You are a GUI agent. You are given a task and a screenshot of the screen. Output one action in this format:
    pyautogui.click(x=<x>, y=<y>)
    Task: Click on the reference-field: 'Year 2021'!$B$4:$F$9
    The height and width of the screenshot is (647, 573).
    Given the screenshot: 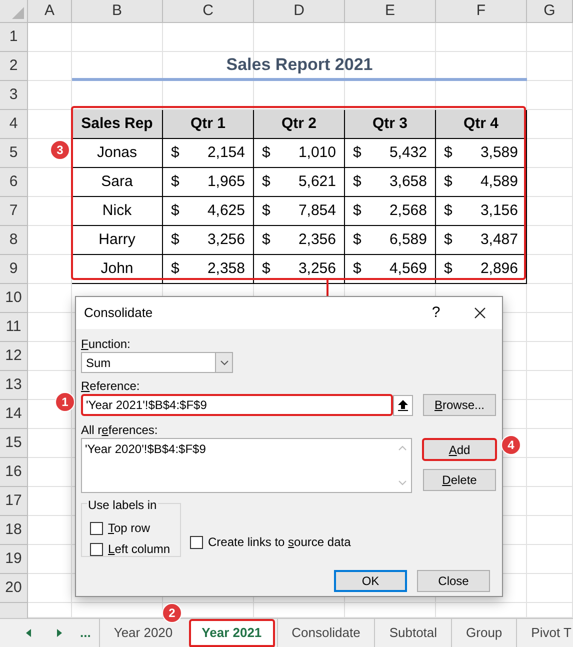 What is the action you would take?
    pyautogui.click(x=237, y=405)
    